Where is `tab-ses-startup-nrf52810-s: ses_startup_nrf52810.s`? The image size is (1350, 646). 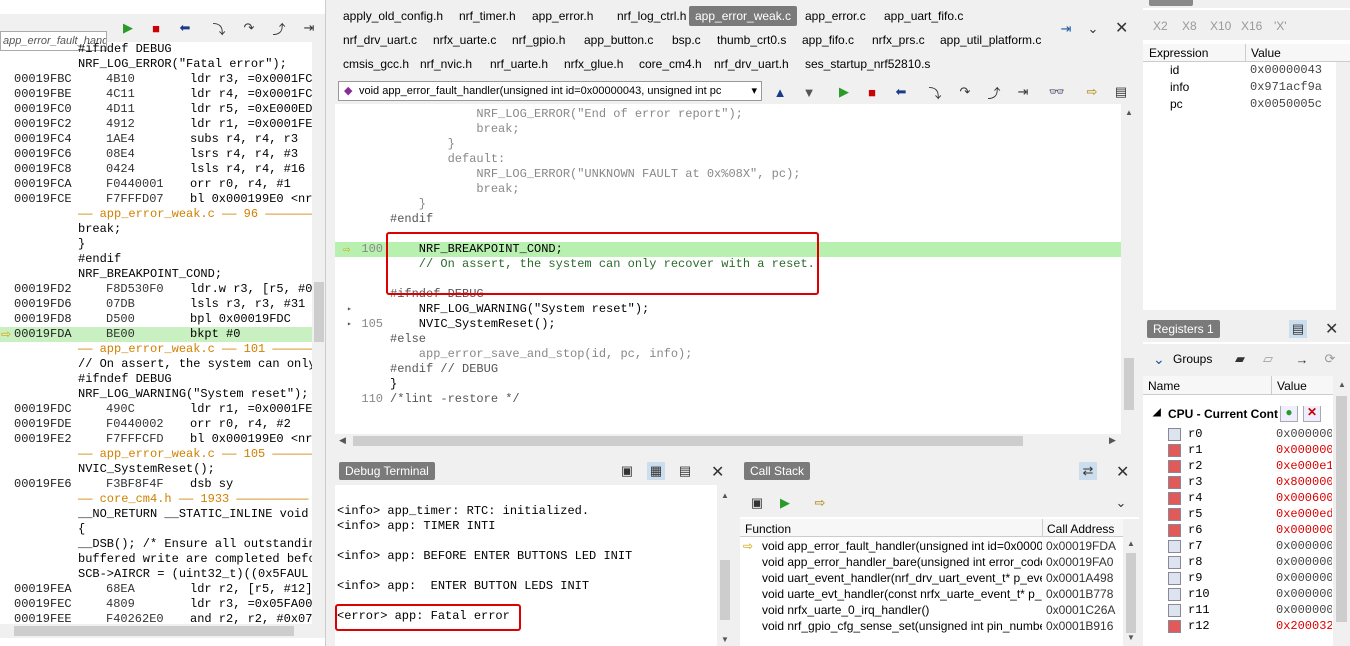 tab-ses-startup-nrf52810-s: ses_startup_nrf52810.s is located at coordinates (867, 64).